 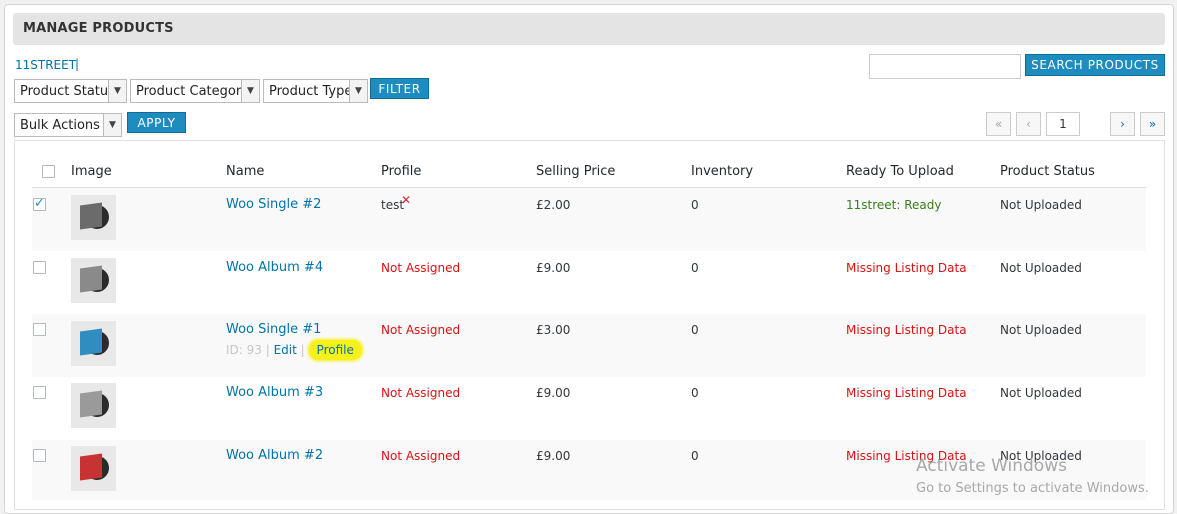 I want to click on column-header-name: Name, so click(x=245, y=171).